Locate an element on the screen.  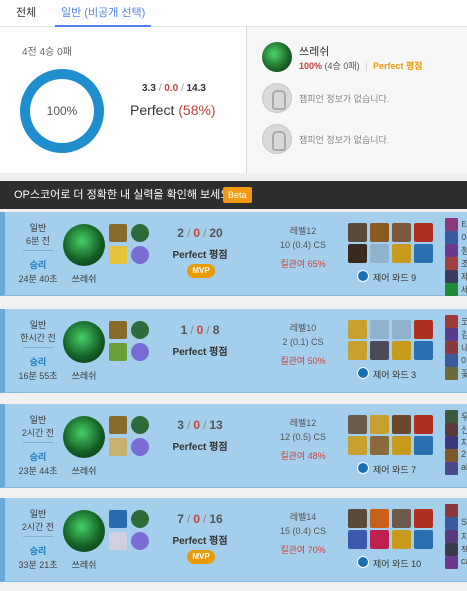
kills: 3 is located at coordinates (180, 425).